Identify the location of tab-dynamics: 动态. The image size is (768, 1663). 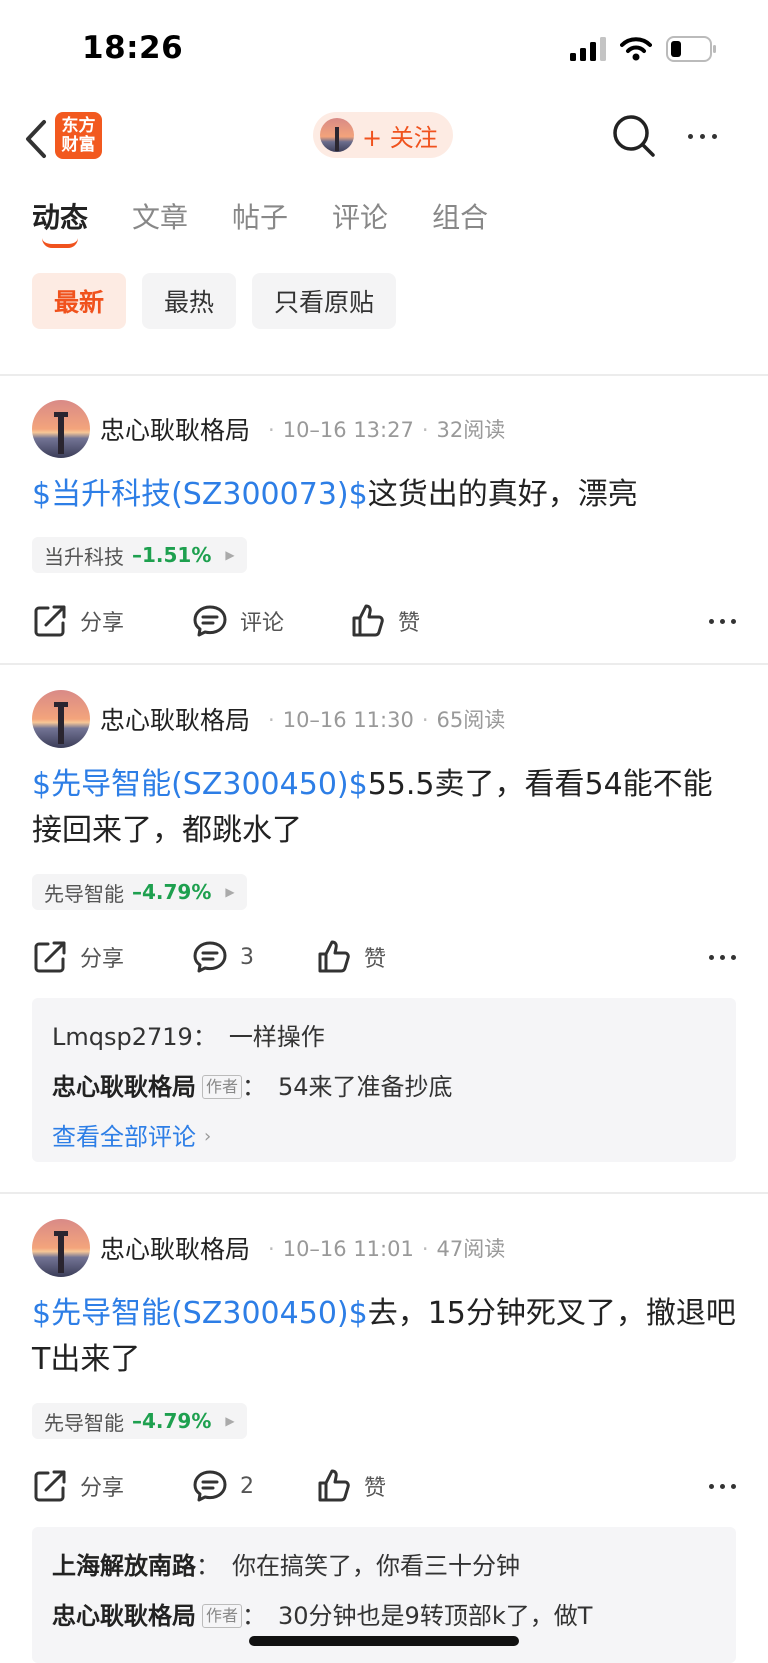
(60, 222).